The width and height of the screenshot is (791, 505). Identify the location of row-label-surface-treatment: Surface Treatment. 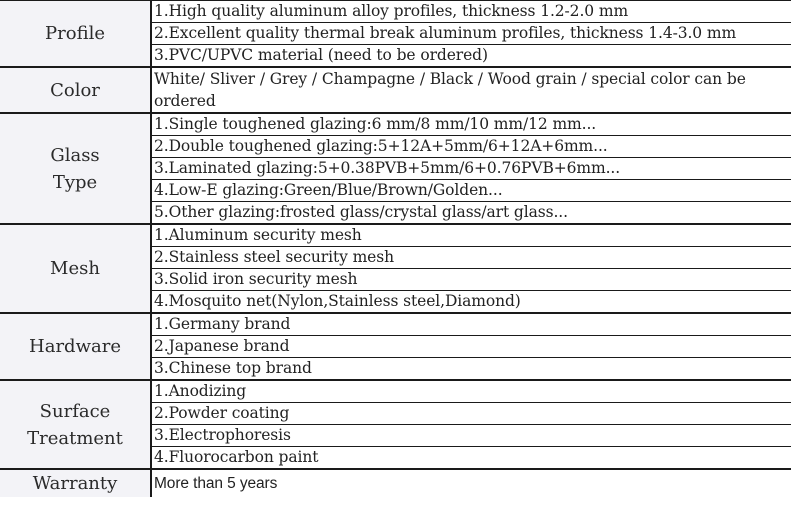
(76, 424).